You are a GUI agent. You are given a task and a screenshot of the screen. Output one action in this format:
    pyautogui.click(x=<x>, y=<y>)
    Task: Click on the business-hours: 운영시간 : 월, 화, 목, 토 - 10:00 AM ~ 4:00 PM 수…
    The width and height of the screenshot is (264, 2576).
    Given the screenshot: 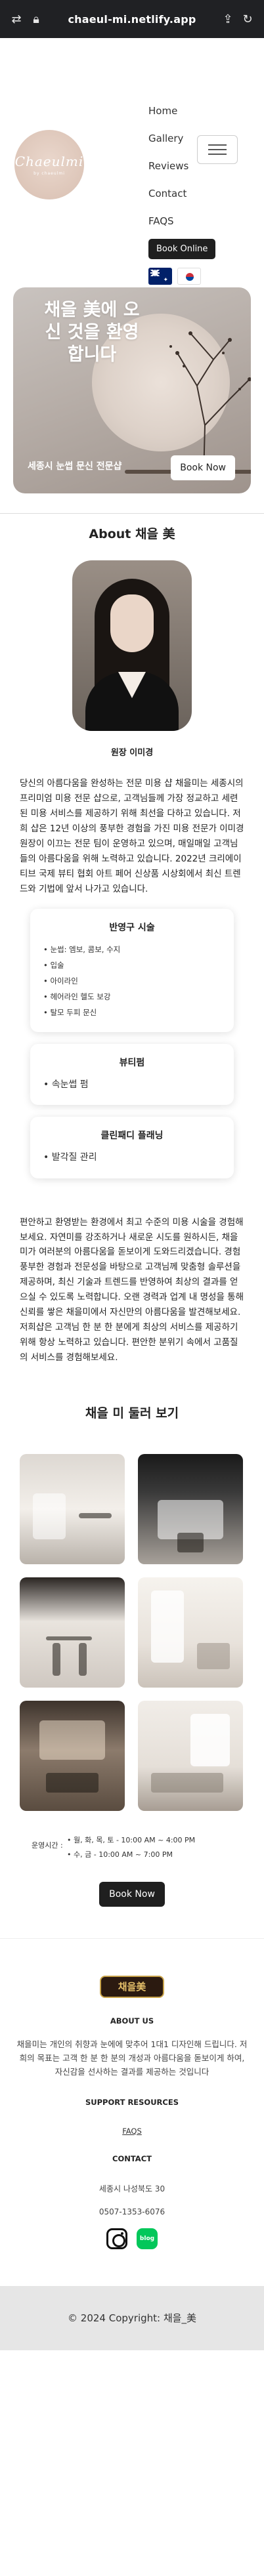 What is the action you would take?
    pyautogui.click(x=148, y=1848)
    